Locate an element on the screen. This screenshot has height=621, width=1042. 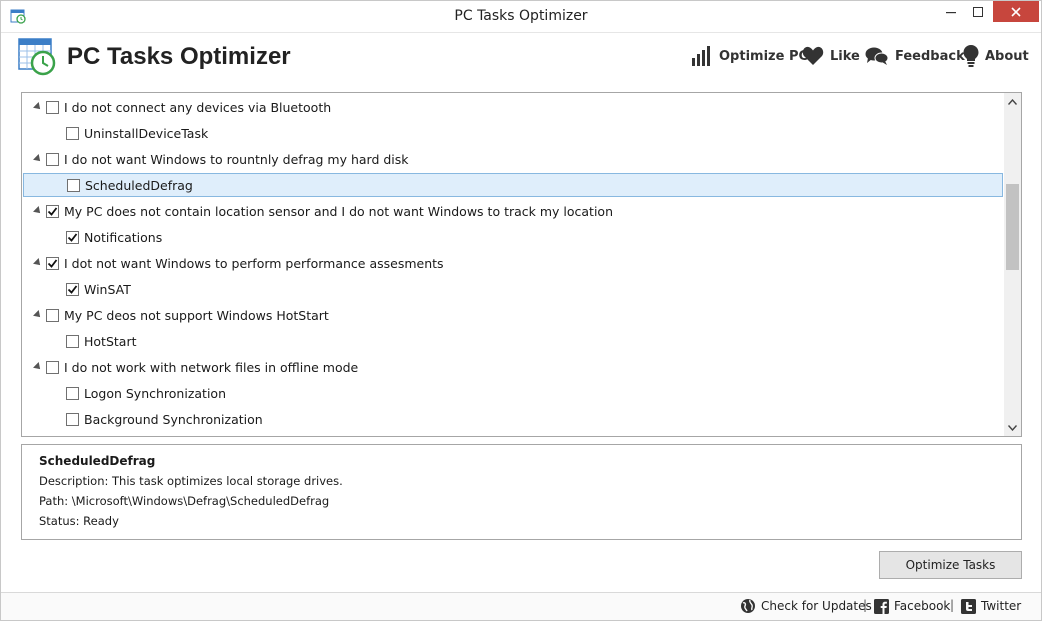
nav-about-label: About is located at coordinates (1007, 56).